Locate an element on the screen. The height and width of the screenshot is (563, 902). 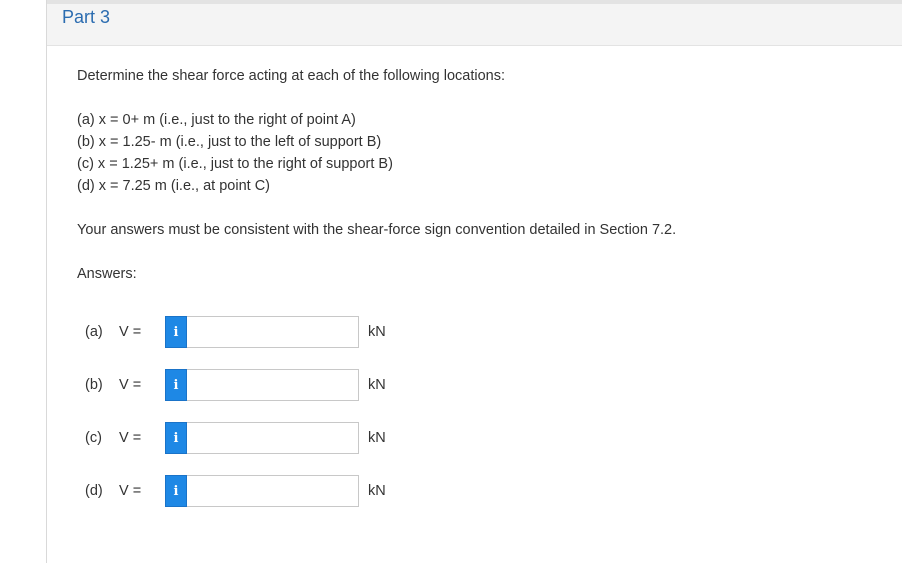
answer-letter: (d) is located at coordinates (94, 491).